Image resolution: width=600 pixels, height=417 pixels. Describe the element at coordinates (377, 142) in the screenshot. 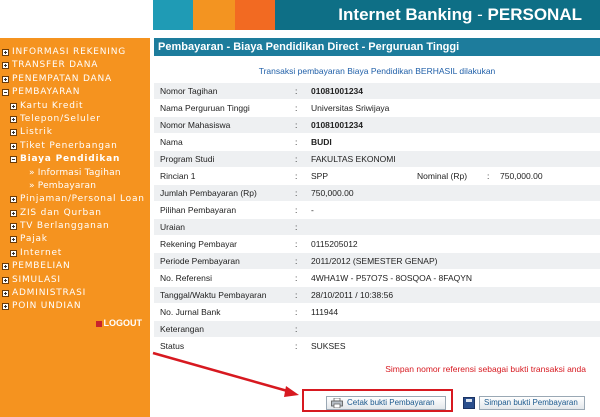

I see `table-row: Nama: BUDI` at that location.